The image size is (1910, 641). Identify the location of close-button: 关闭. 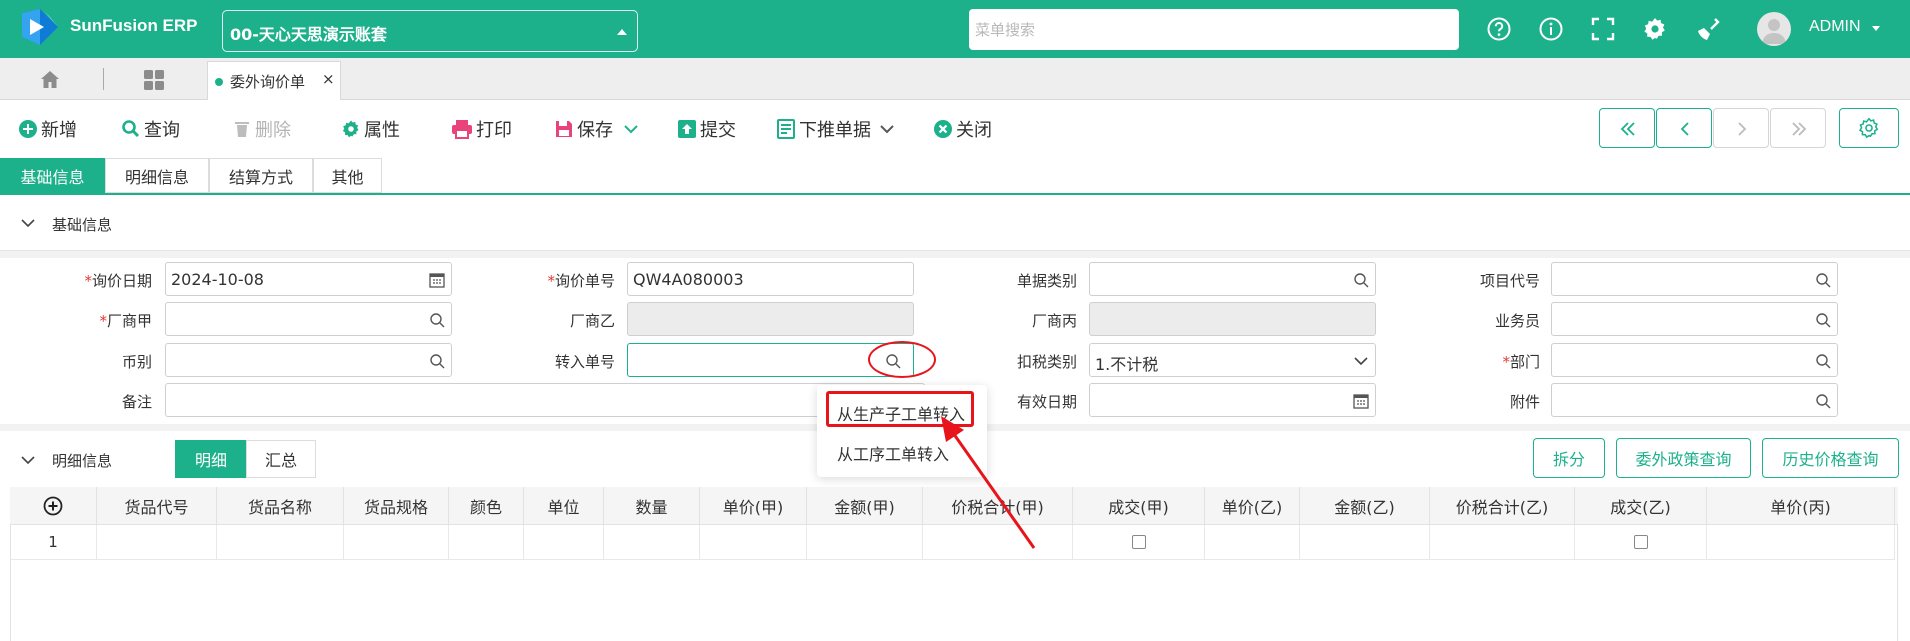
(962, 129).